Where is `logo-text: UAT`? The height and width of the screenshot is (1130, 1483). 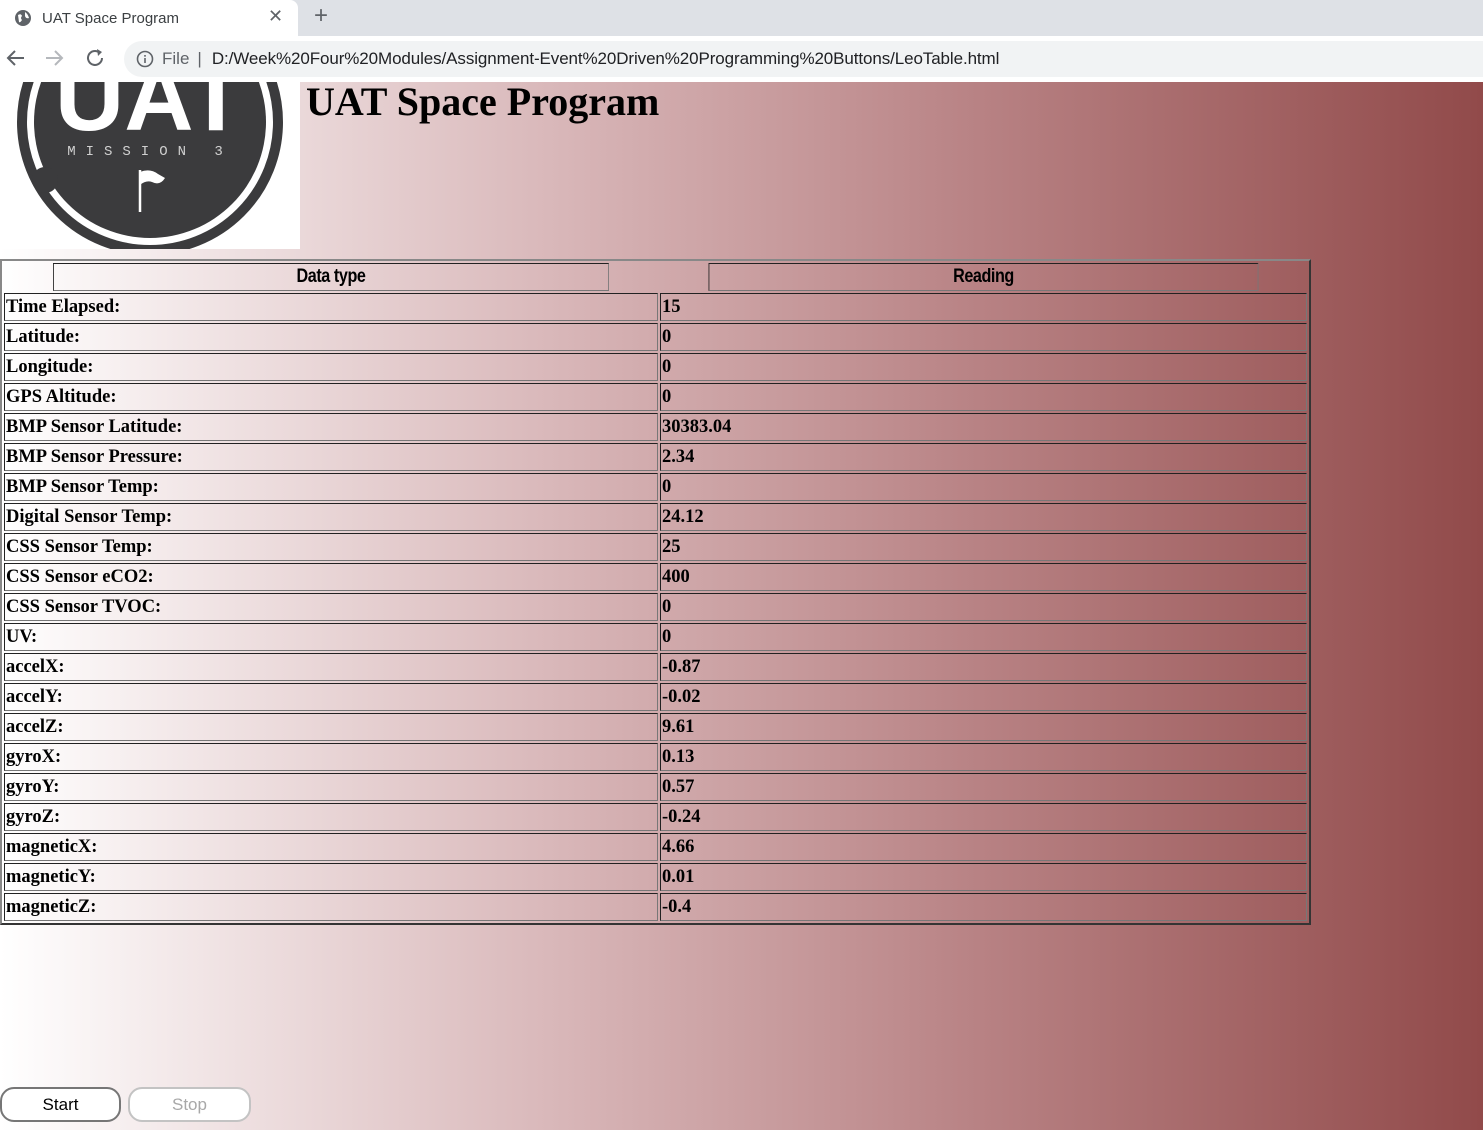 logo-text: UAT is located at coordinates (150, 116).